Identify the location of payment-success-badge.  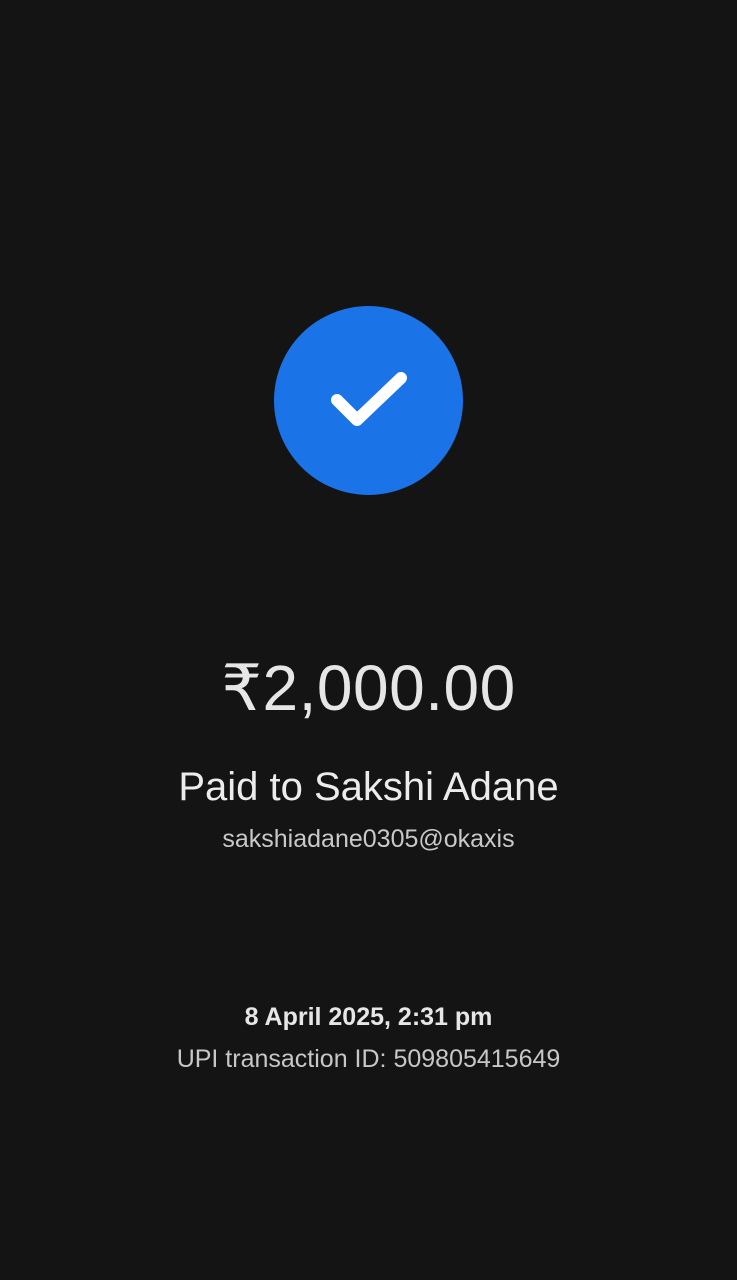
(368, 400).